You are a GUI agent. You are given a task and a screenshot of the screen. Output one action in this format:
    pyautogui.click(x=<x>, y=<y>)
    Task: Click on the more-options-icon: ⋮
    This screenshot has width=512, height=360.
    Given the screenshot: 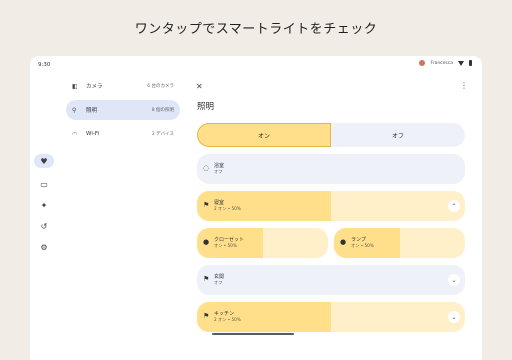 What is the action you would take?
    pyautogui.click(x=464, y=85)
    